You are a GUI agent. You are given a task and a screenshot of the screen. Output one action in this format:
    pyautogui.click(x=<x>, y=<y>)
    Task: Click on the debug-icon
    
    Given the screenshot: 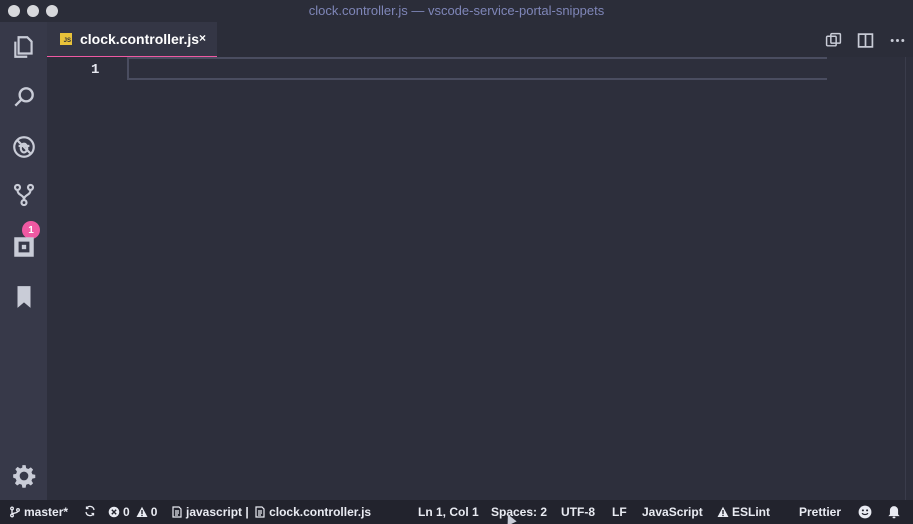 What is the action you would take?
    pyautogui.click(x=23, y=146)
    